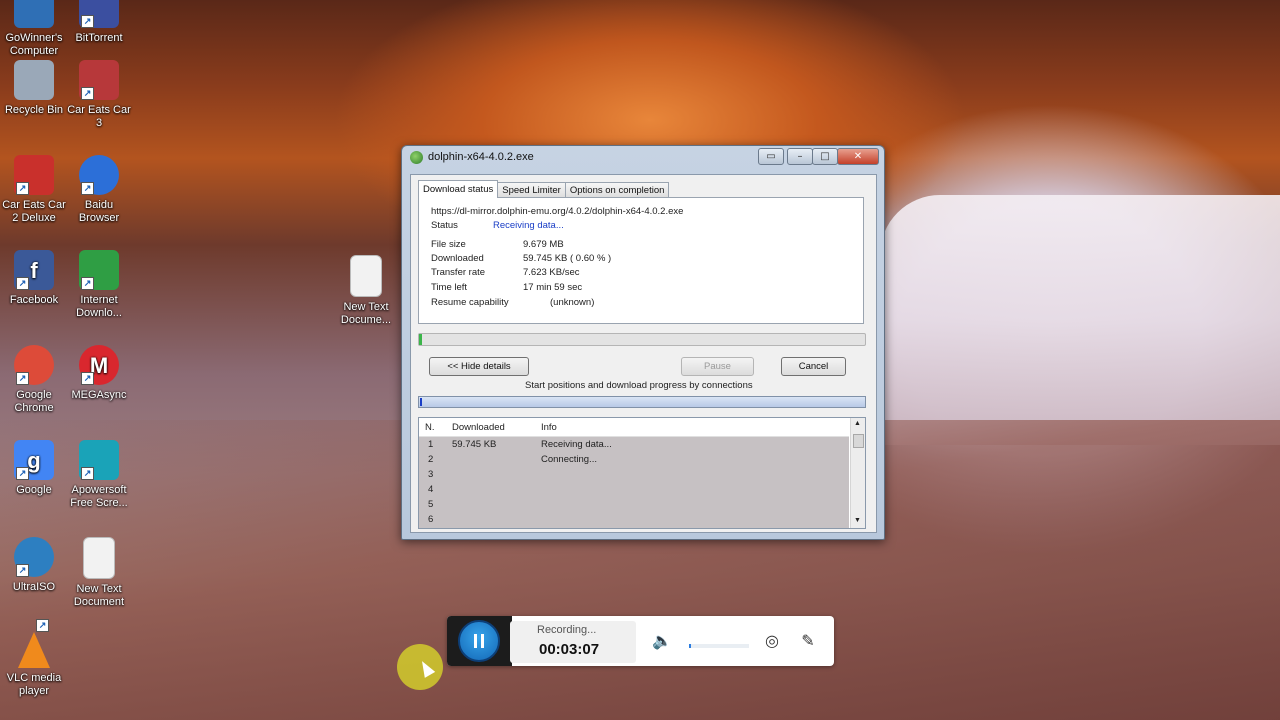  Describe the element at coordinates (662, 641) in the screenshot. I see `audio-mute-icon: 🔈` at that location.